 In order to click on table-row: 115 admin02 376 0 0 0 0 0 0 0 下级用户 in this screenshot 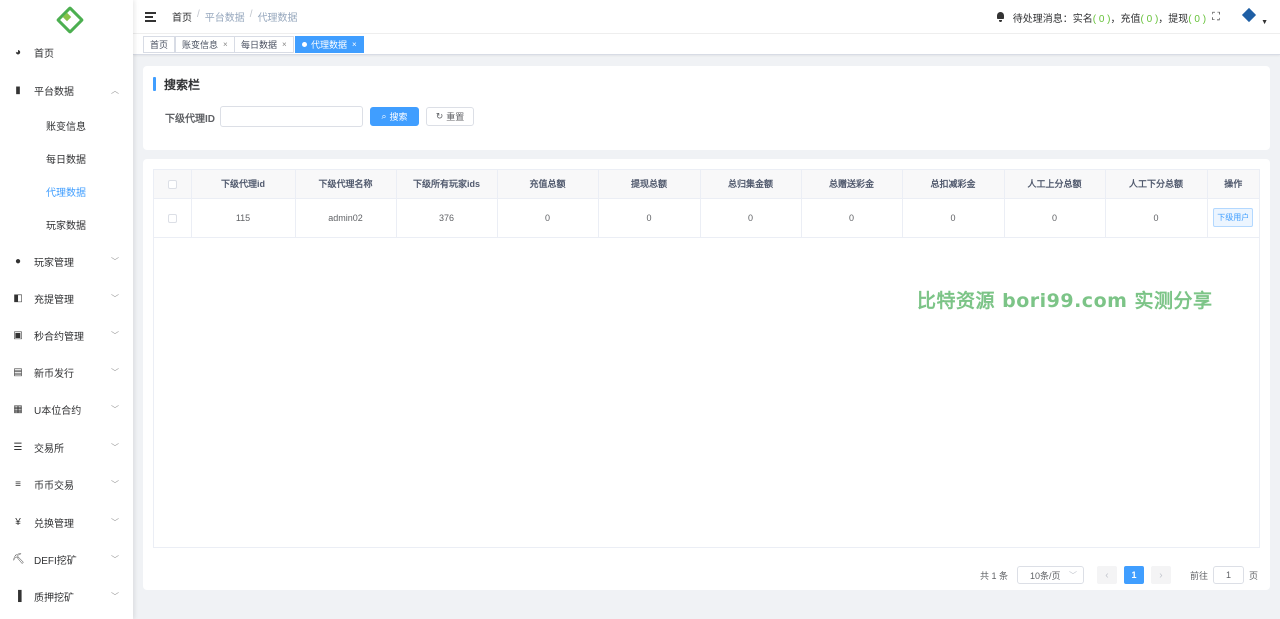, I will do `click(706, 218)`.